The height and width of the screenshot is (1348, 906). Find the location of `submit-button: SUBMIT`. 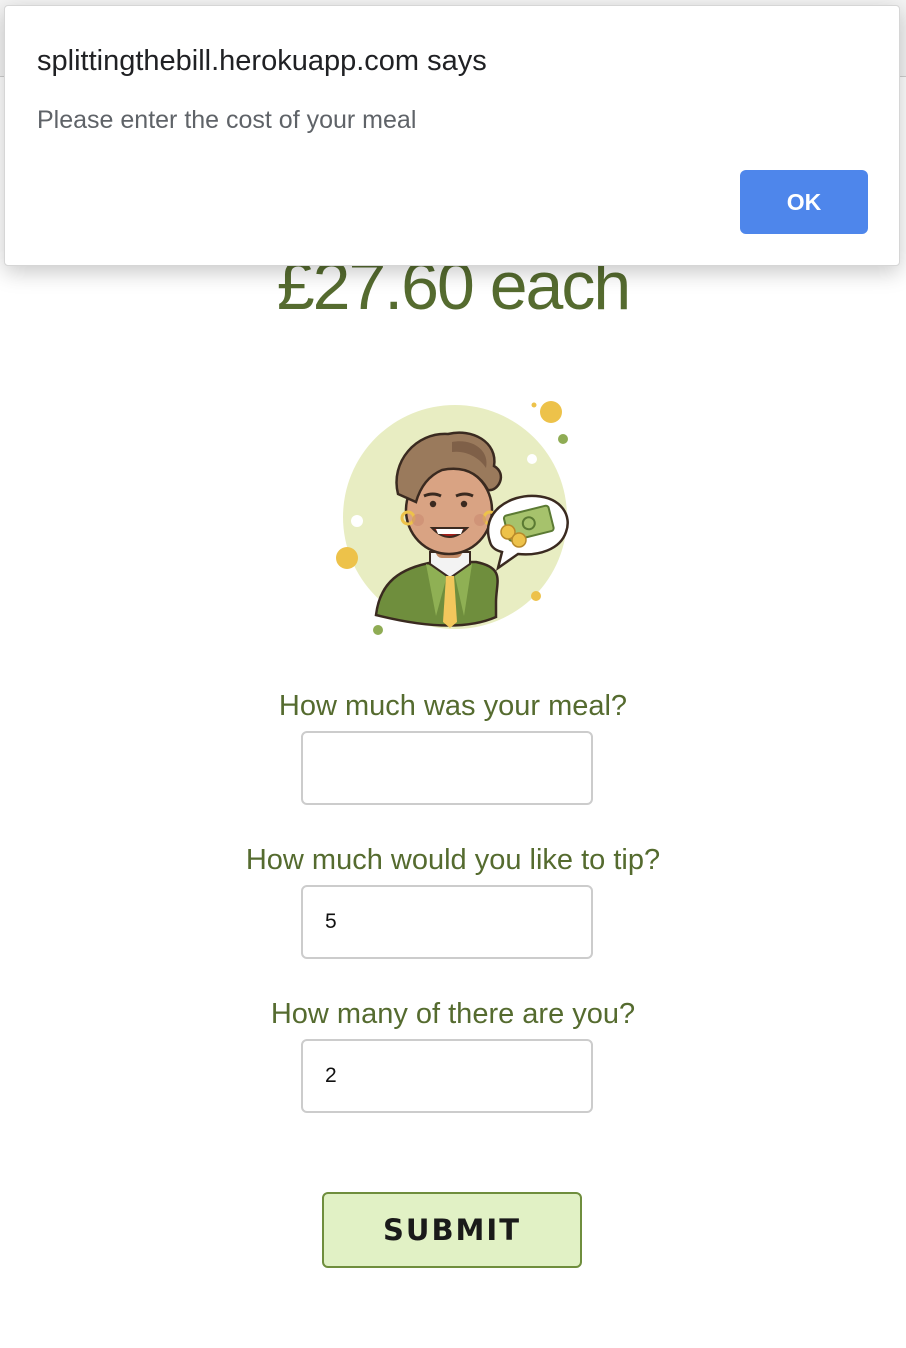

submit-button: SUBMIT is located at coordinates (452, 1230).